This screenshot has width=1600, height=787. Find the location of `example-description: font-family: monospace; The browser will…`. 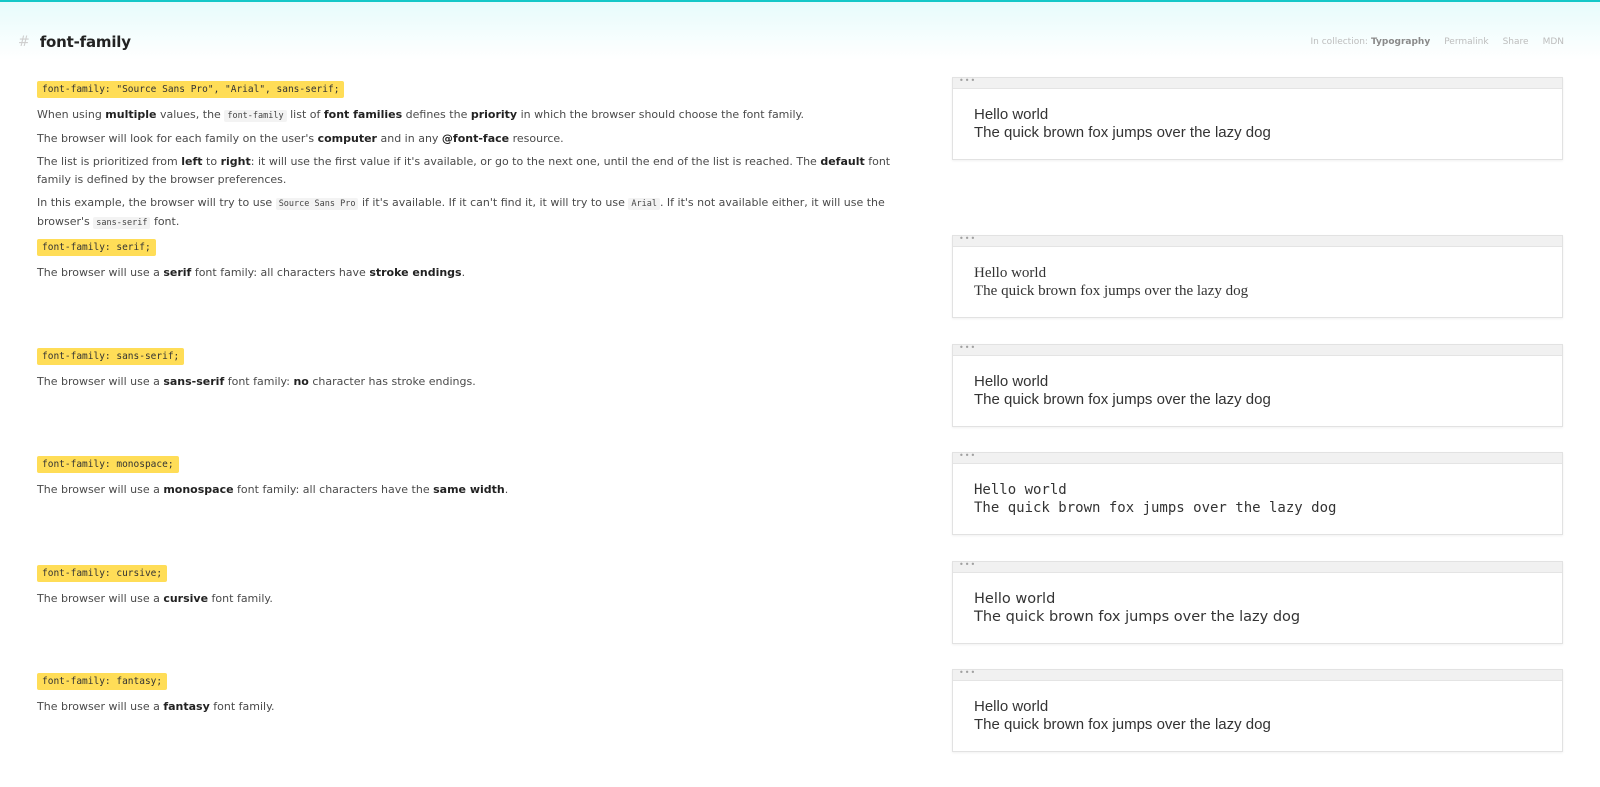

example-description: font-family: monospace; The browser will… is located at coordinates (477, 475).